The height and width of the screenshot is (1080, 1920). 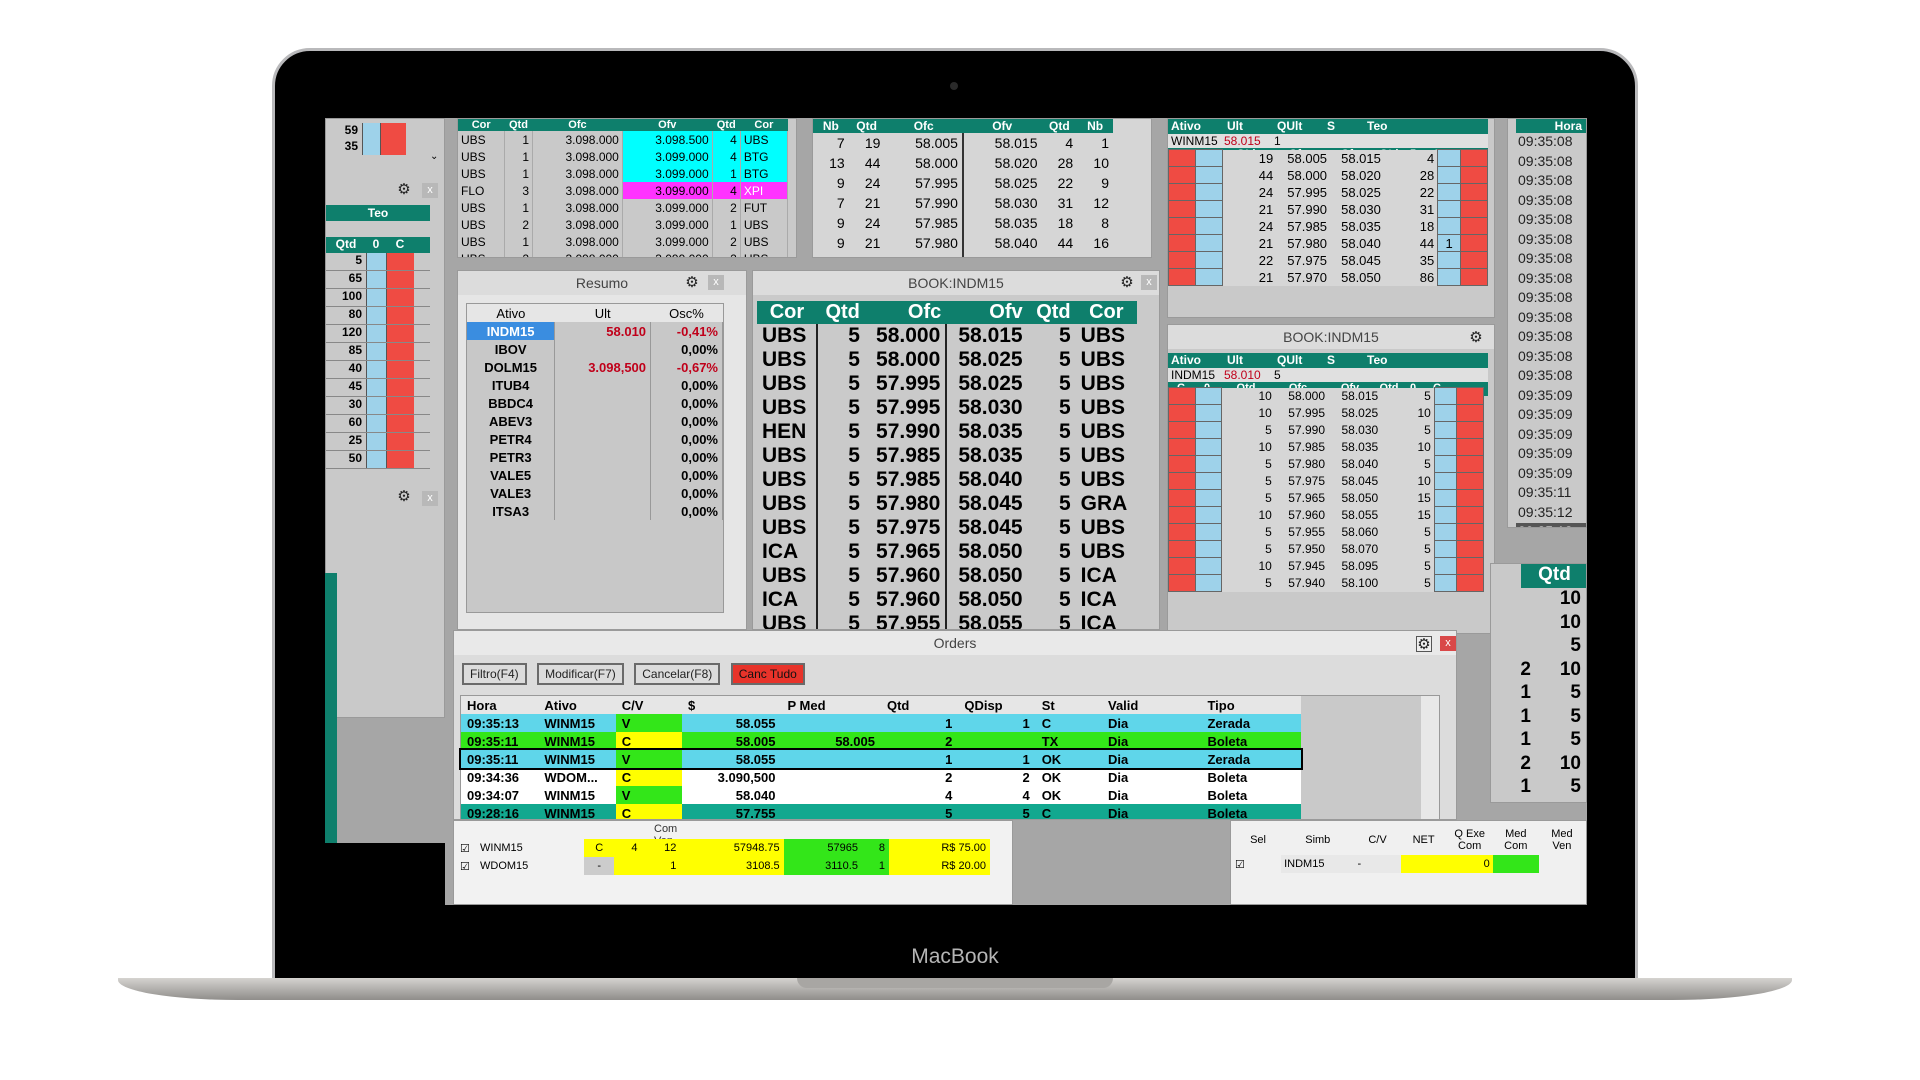 I want to click on table-row: BBDC4 0,00%, so click(x=595, y=403).